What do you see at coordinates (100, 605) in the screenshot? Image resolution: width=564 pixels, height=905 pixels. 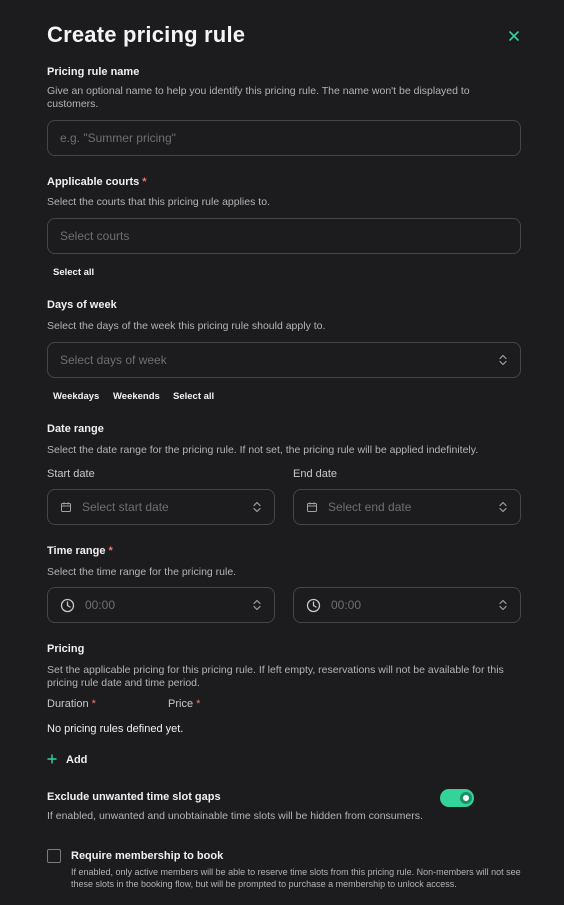 I see `start-time-value: 00:00` at bounding box center [100, 605].